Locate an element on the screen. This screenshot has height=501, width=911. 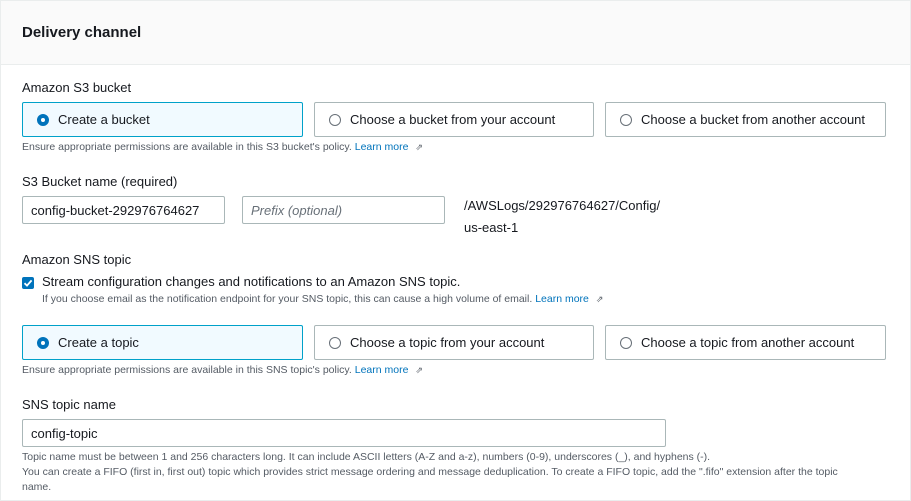
stream-to-sns-checkbox is located at coordinates (28, 283).